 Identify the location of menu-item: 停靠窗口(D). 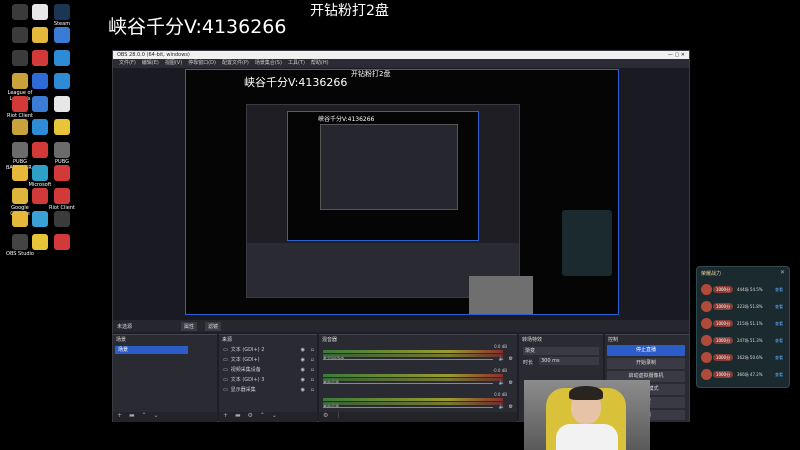
(202, 63).